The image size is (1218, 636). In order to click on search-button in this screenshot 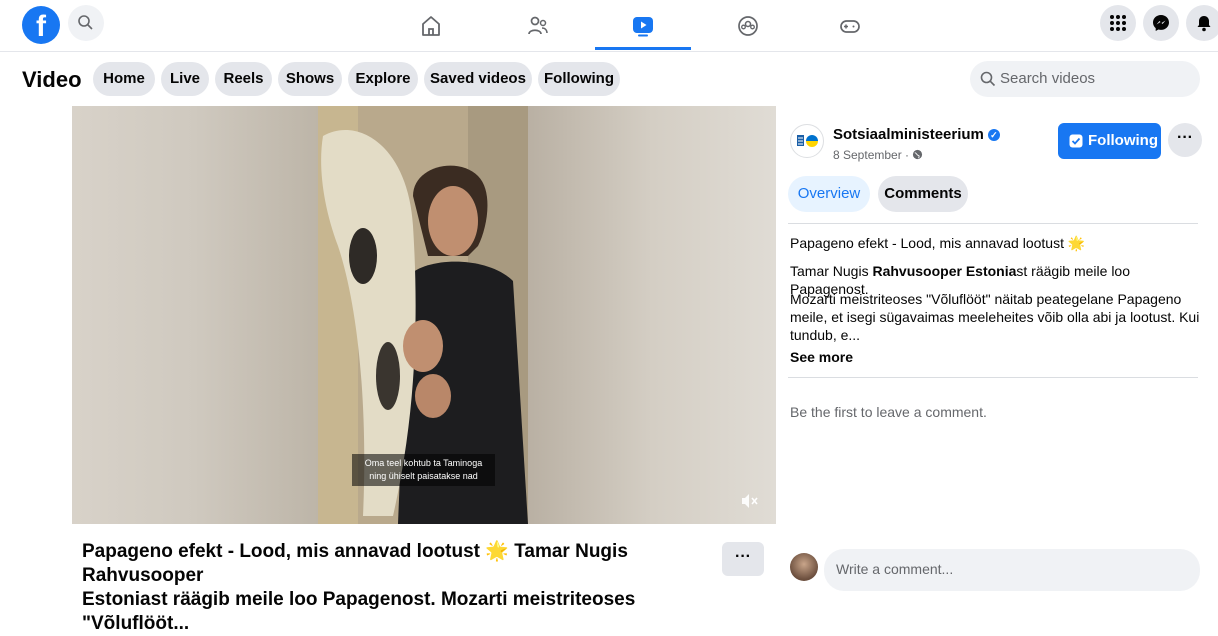, I will do `click(86, 23)`.